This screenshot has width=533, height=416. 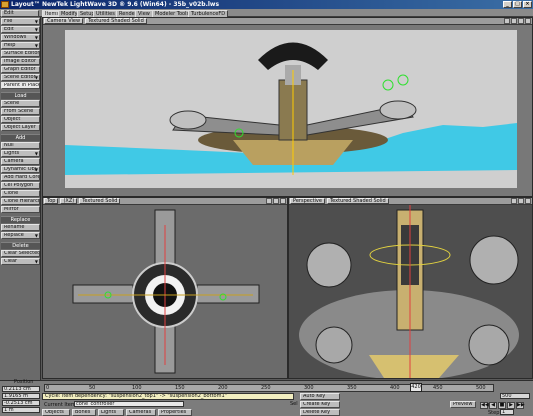 What do you see at coordinates (20, 153) in the screenshot?
I see `add-lights-button: Lights ▼` at bounding box center [20, 153].